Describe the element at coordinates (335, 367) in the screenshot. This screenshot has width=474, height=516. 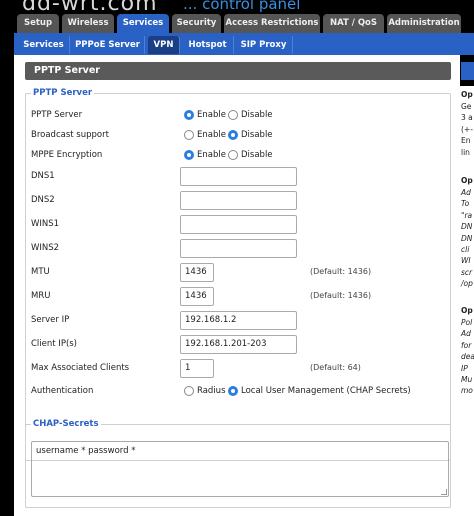
I see `max-clients-default-note: (Default: 64)` at that location.